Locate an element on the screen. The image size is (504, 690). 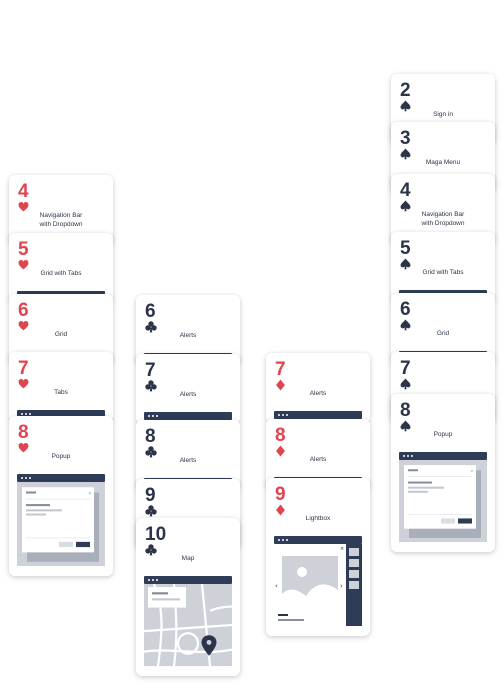
card-label-line: Lightbox is located at coordinates (318, 518).